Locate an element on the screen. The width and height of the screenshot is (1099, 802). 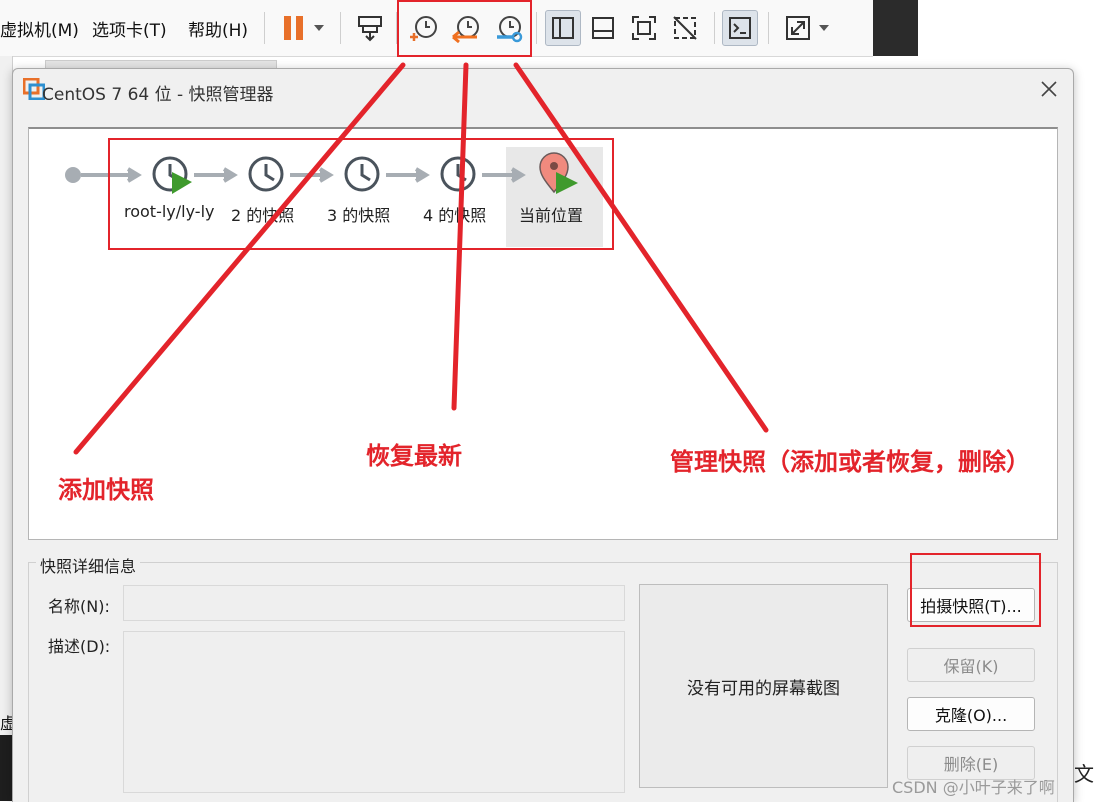
name-label: 名称(N): is located at coordinates (79, 606).